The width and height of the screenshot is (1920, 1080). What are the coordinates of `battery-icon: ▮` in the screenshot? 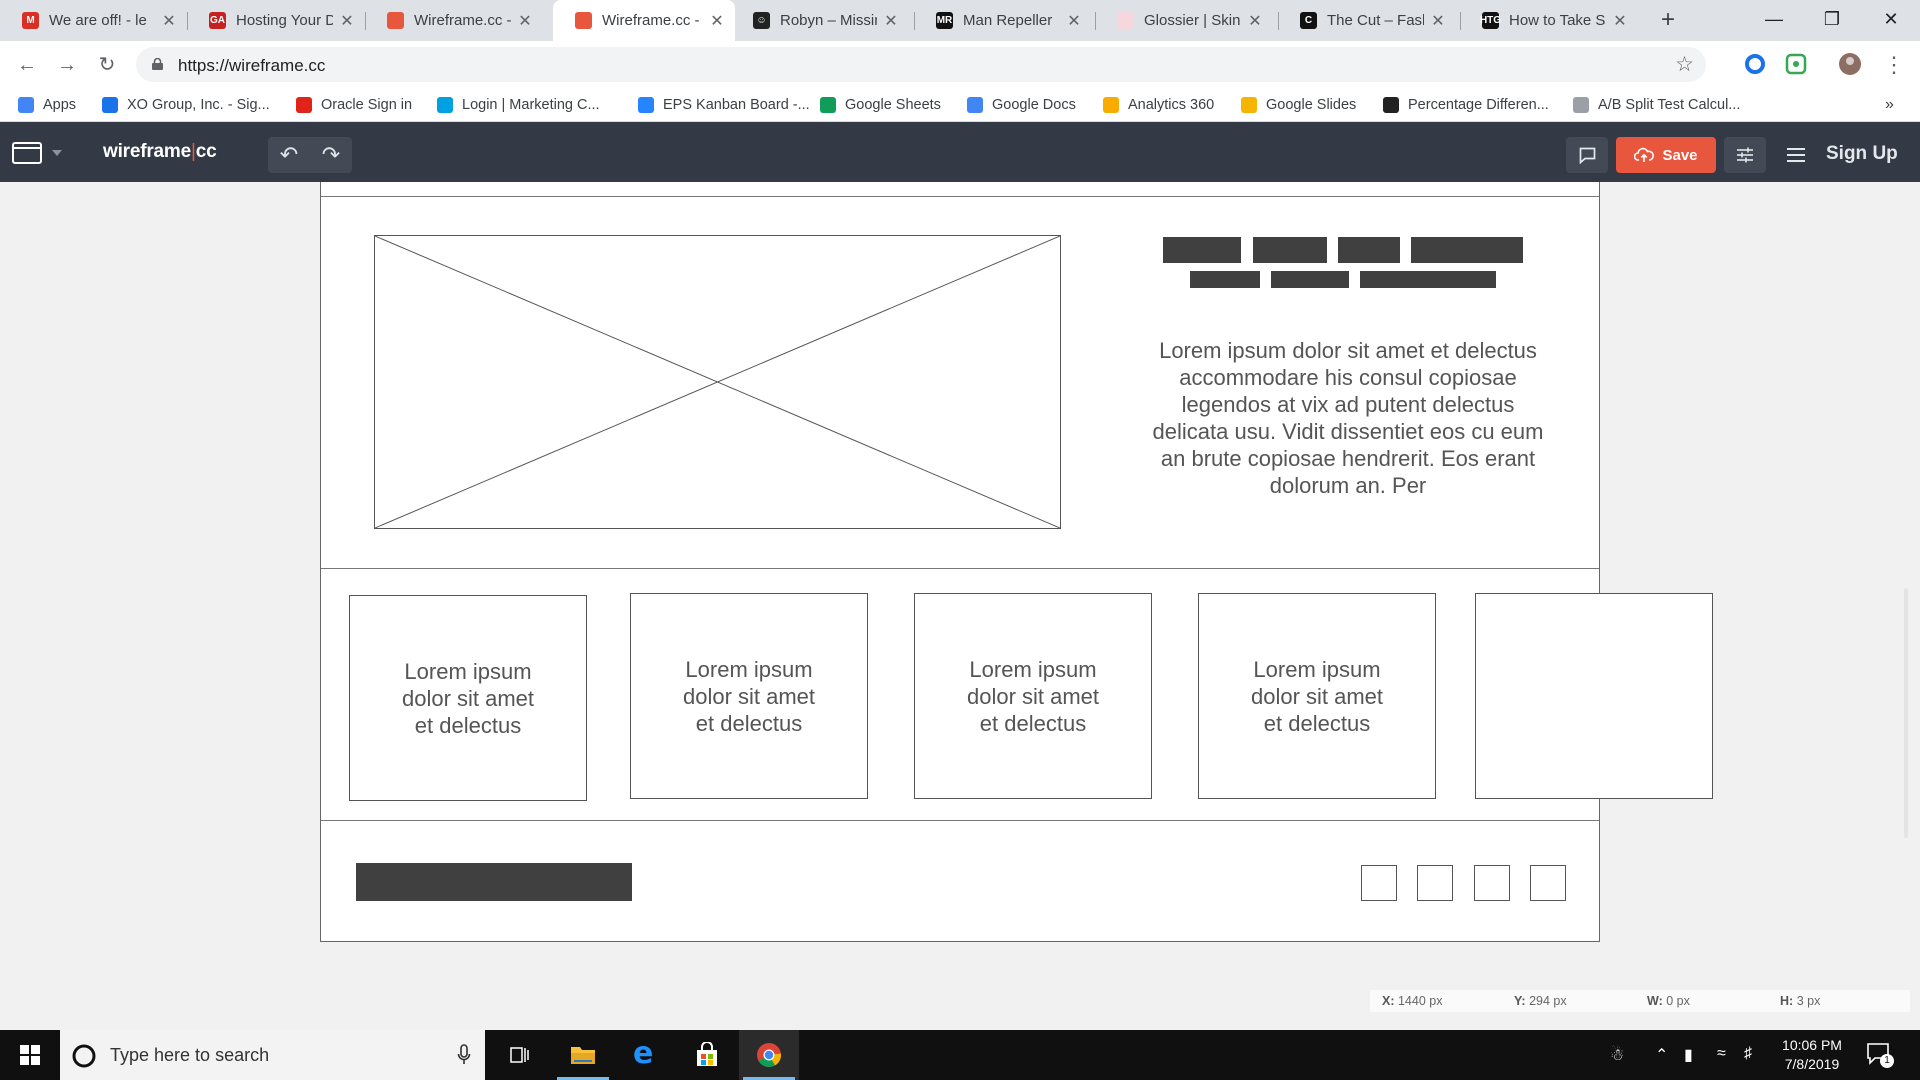 It's located at (1688, 1055).